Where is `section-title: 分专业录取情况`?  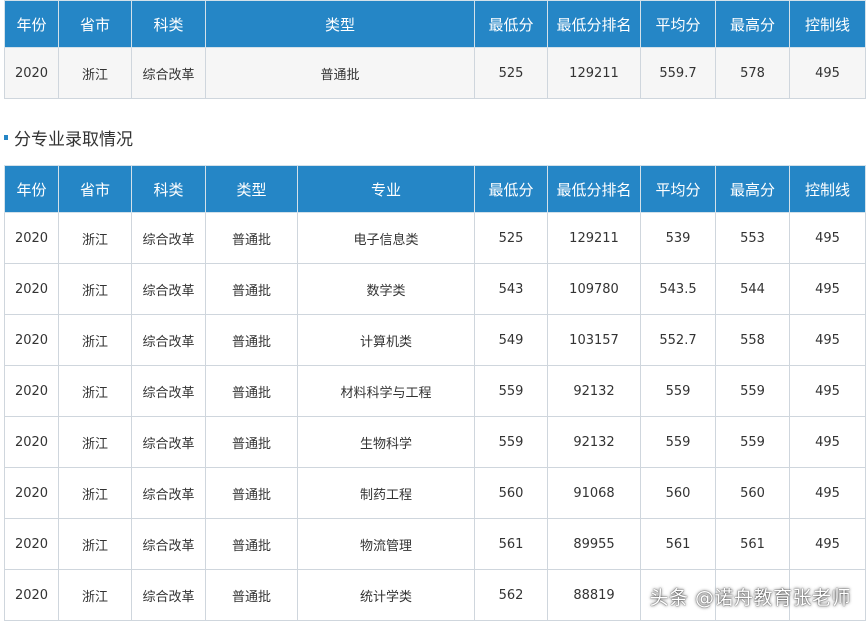
section-title: 分专业录取情况 is located at coordinates (73, 139).